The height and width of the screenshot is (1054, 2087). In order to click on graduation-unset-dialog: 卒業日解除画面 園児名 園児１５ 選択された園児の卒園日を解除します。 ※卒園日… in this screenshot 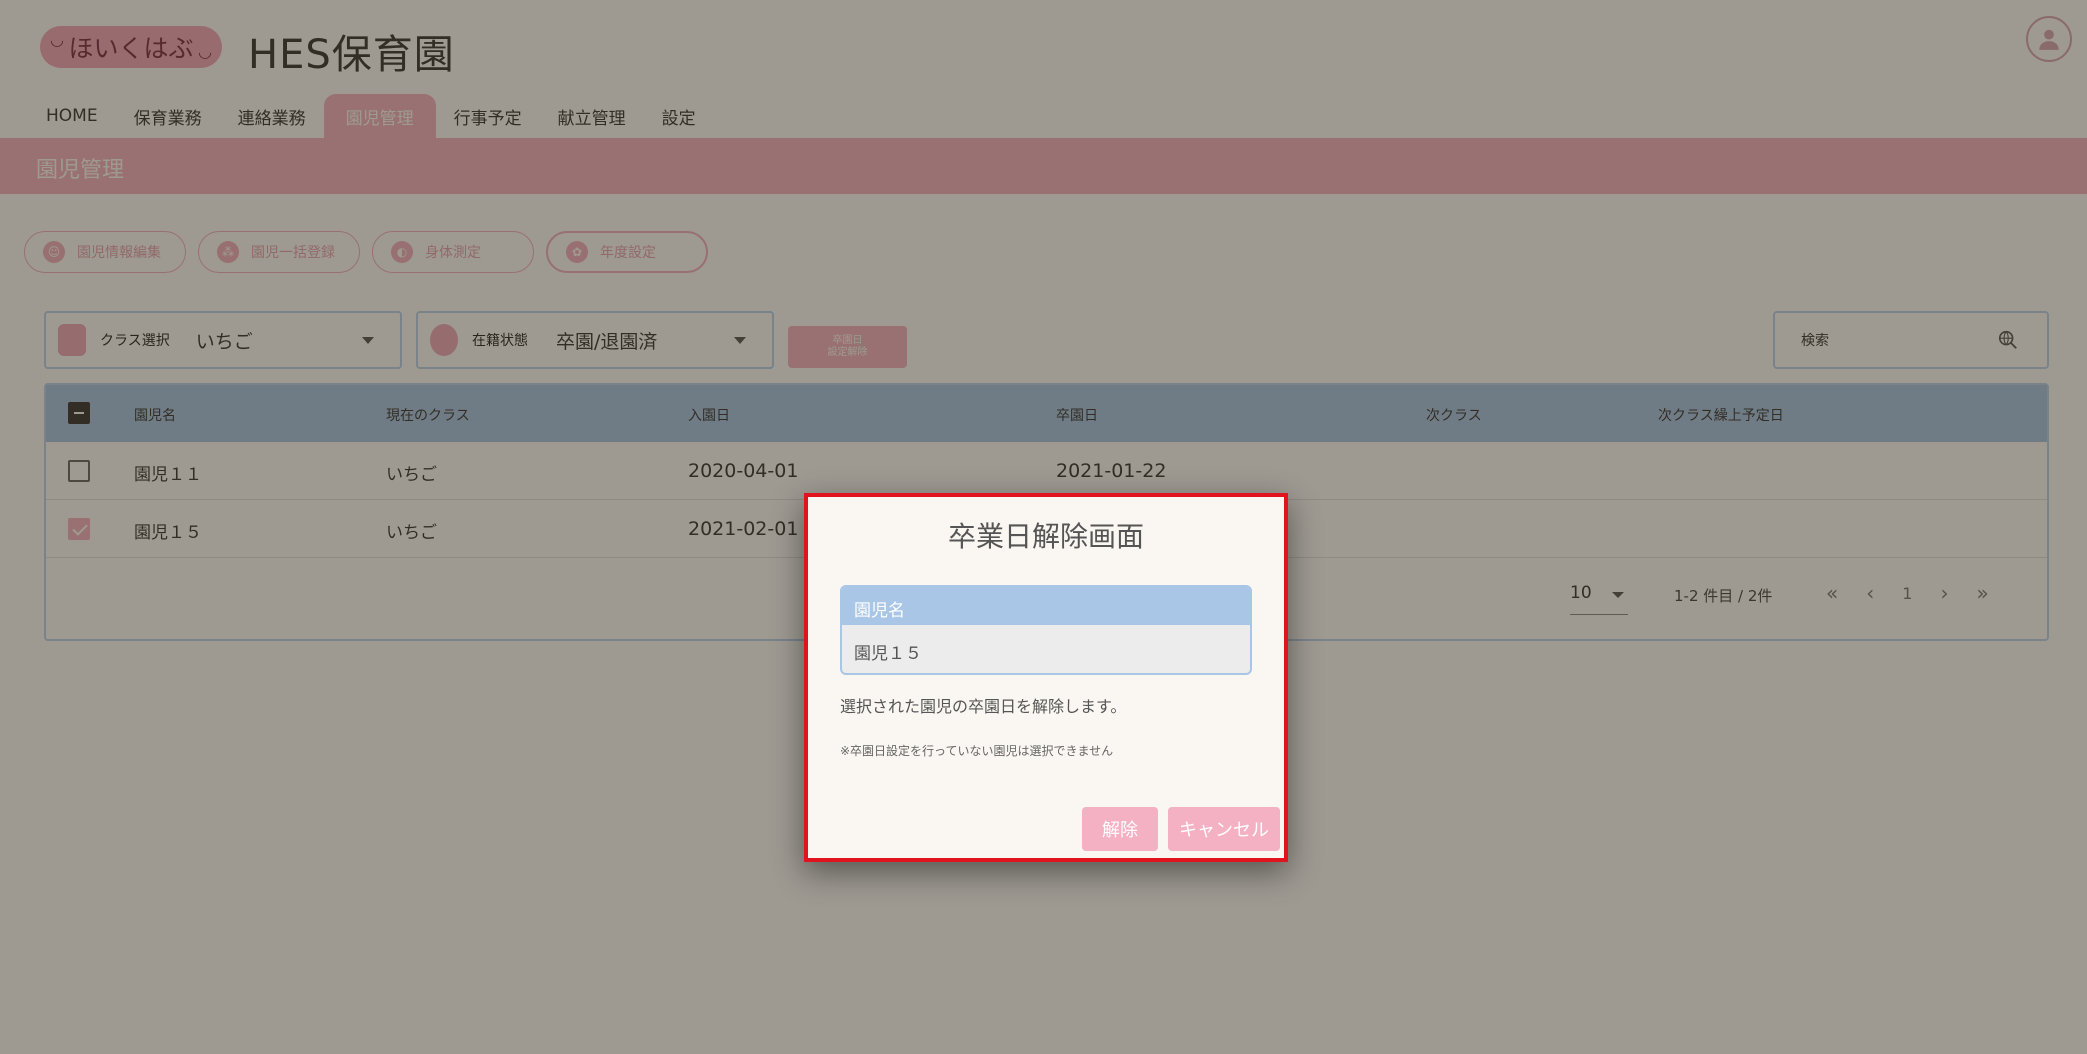, I will do `click(1046, 677)`.